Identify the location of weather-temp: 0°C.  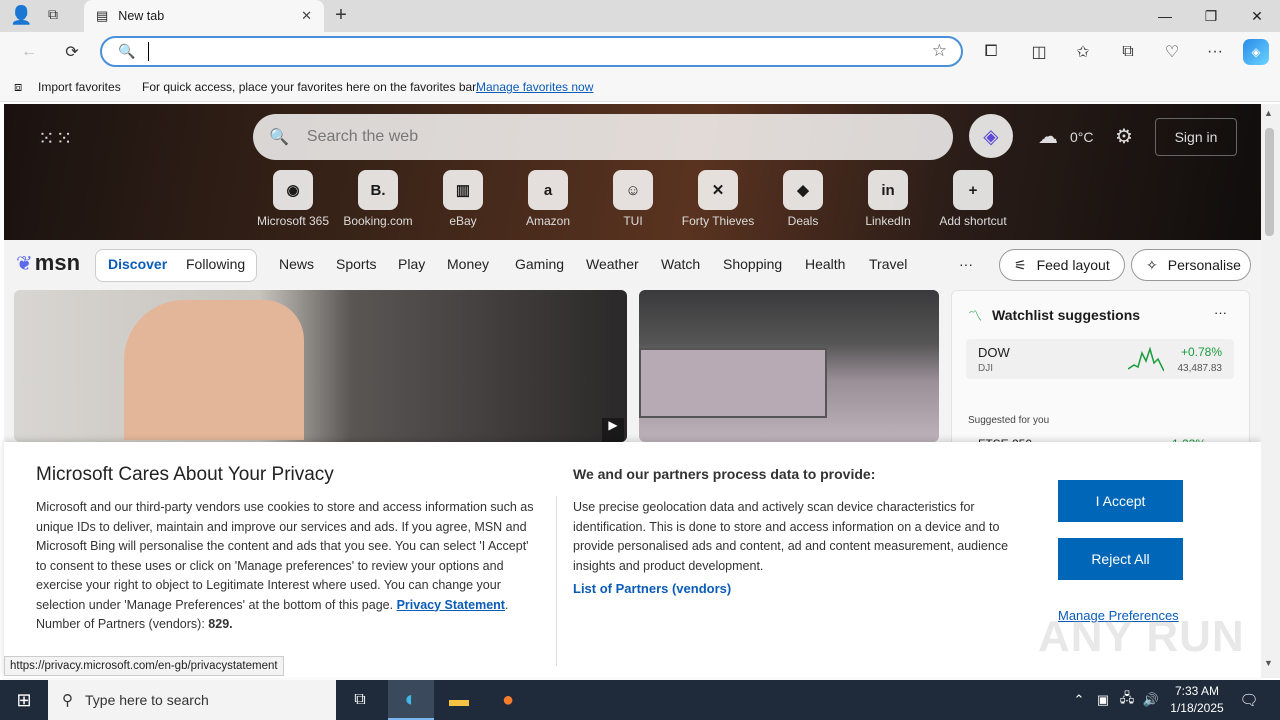
(1082, 137).